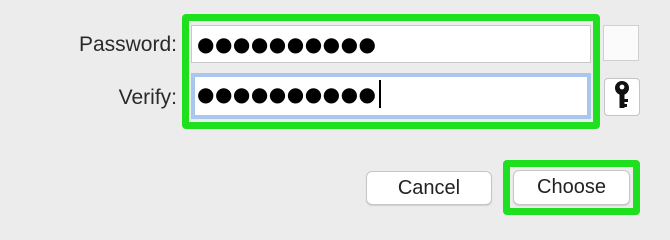 The image size is (670, 240). I want to click on cancel-button: Cancel, so click(429, 188).